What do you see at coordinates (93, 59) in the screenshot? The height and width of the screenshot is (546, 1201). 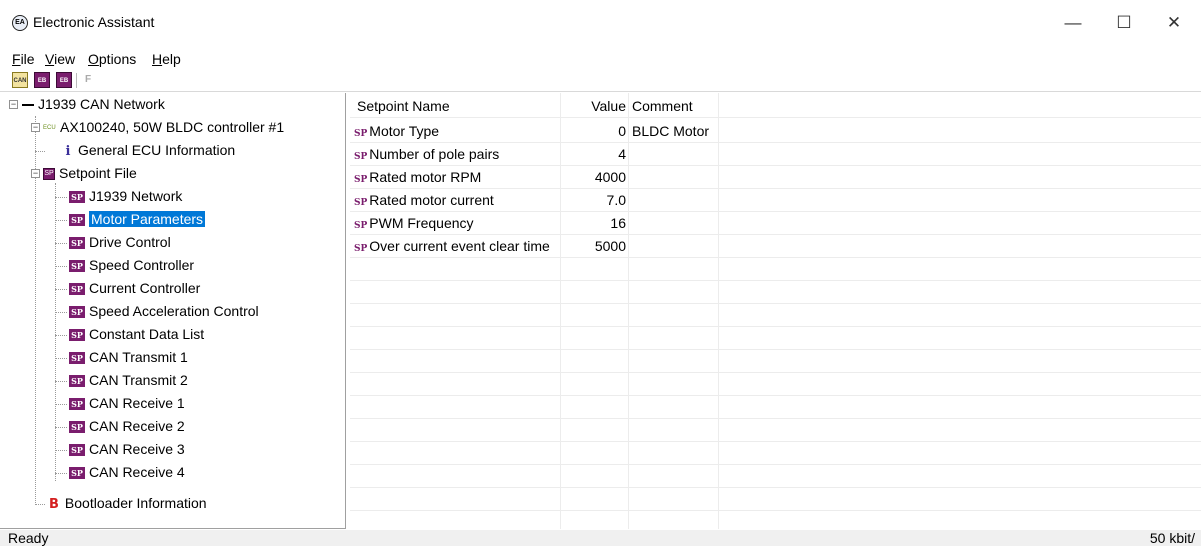 I see `menu-options-accel: O` at bounding box center [93, 59].